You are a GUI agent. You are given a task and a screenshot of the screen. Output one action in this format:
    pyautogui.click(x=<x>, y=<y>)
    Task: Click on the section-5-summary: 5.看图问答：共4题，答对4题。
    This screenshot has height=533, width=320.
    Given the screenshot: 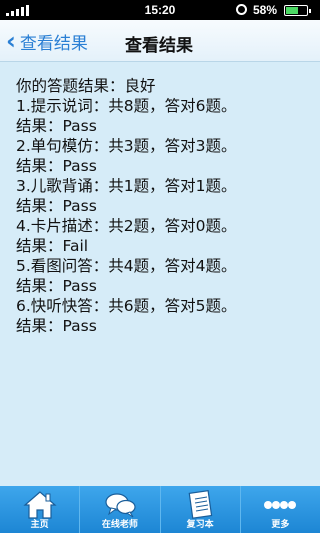 What is the action you would take?
    pyautogui.click(x=126, y=266)
    